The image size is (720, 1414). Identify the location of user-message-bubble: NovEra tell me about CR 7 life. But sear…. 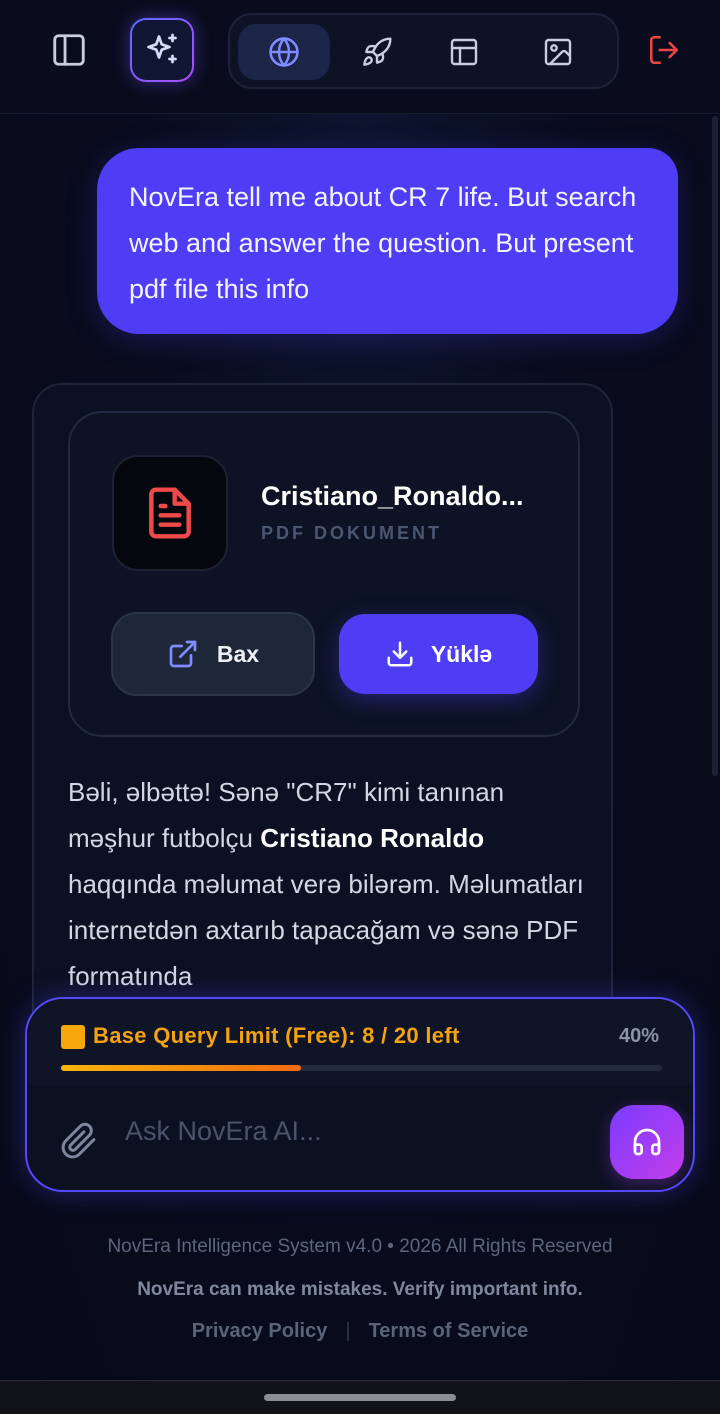
(387, 241).